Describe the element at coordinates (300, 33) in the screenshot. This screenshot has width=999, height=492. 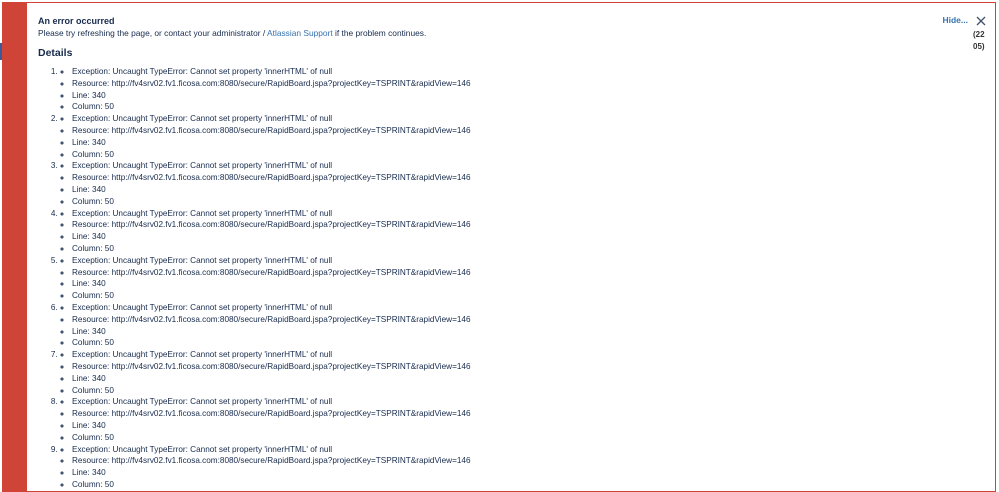
I see `atlassian-support-link: Atlassian Support` at that location.